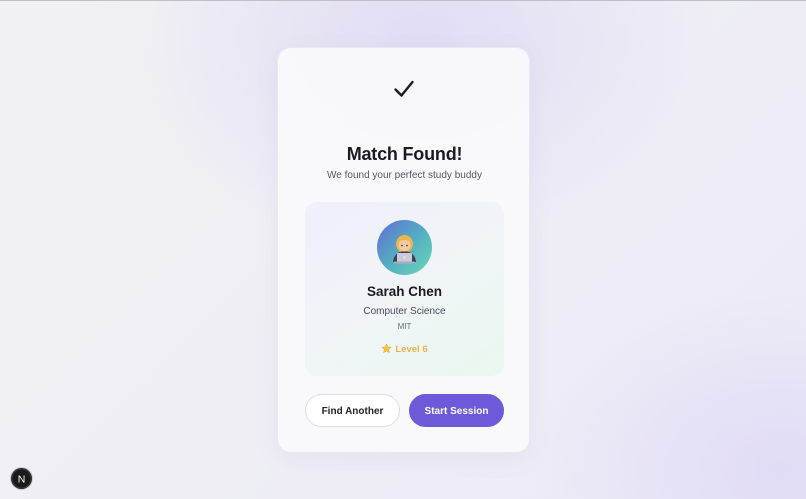 The width and height of the screenshot is (806, 499). Describe the element at coordinates (404, 311) in the screenshot. I see `profile-major: Computer Science` at that location.